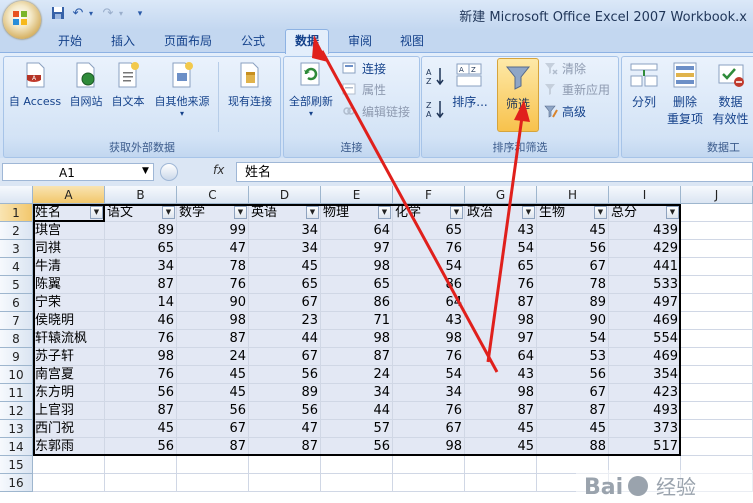 The image size is (753, 503). What do you see at coordinates (69, 231) in the screenshot?
I see `name-cell: 琪宫` at bounding box center [69, 231].